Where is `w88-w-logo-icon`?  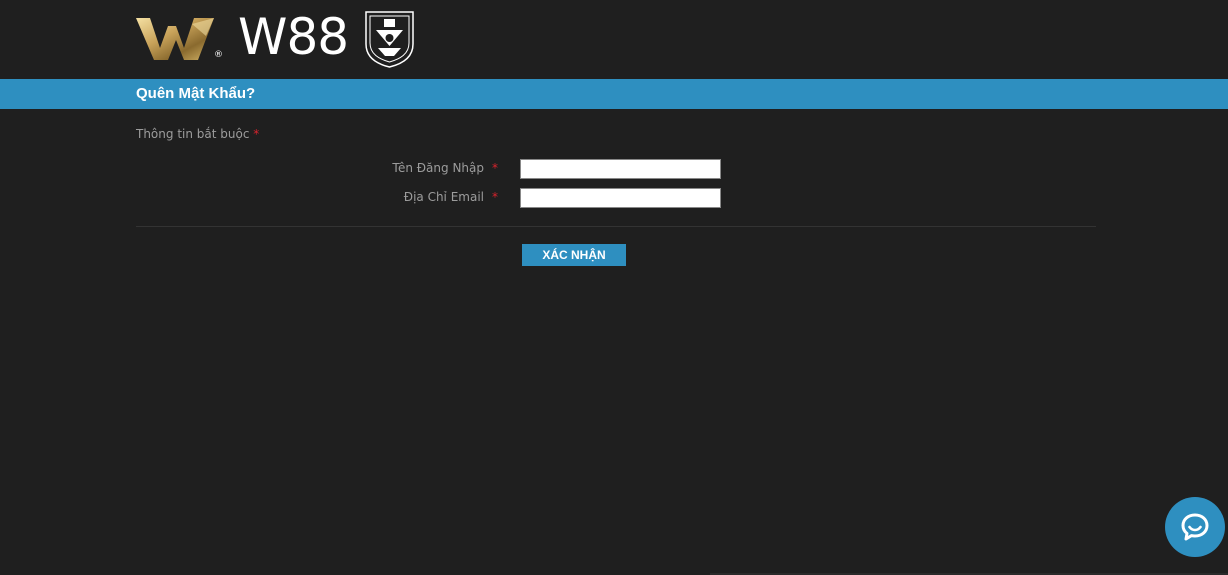
w88-w-logo-icon is located at coordinates (175, 39).